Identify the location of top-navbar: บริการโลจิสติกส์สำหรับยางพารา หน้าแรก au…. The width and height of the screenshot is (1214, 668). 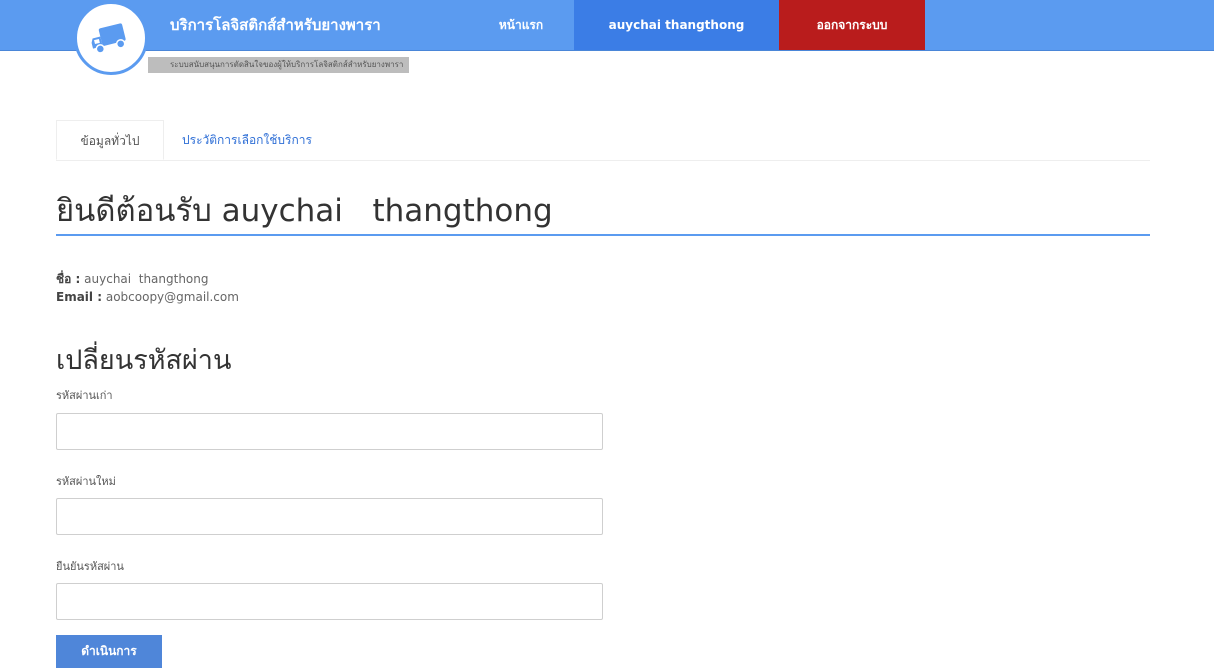
(607, 25).